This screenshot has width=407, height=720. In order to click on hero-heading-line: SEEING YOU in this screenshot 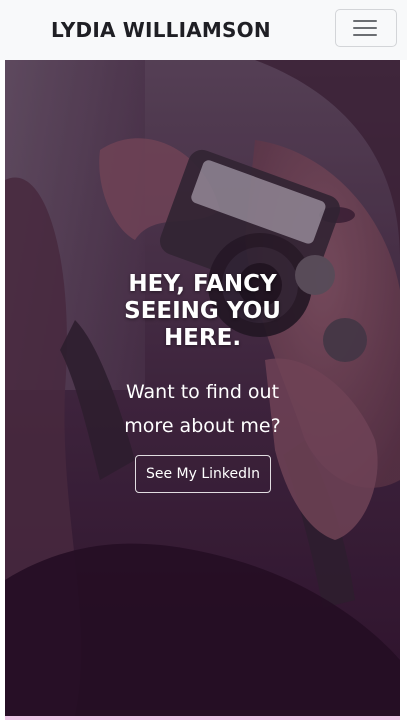, I will do `click(202, 311)`.